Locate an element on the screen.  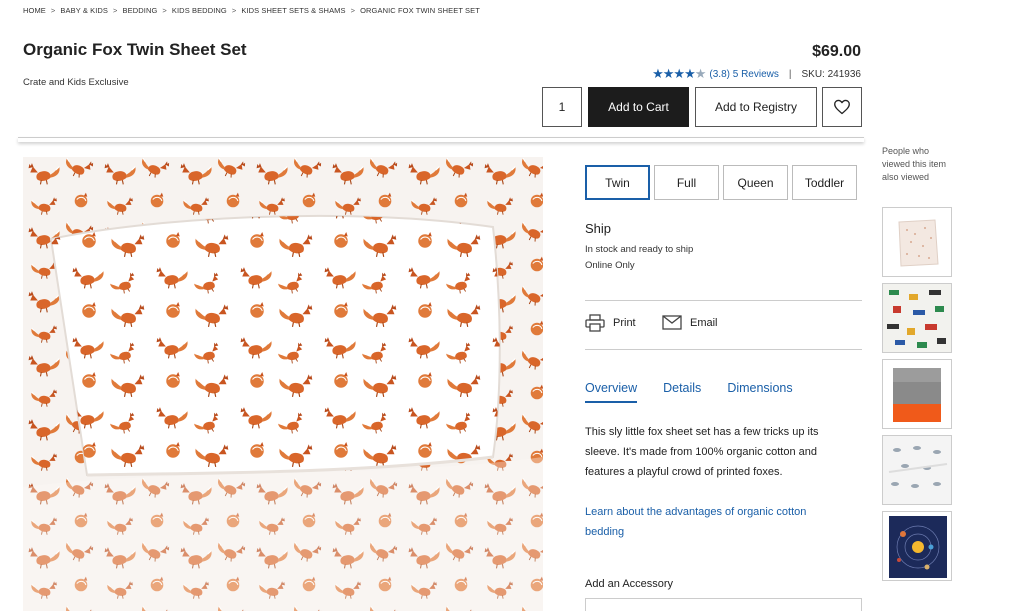
gray-orange-blanket-image is located at coordinates (917, 394).